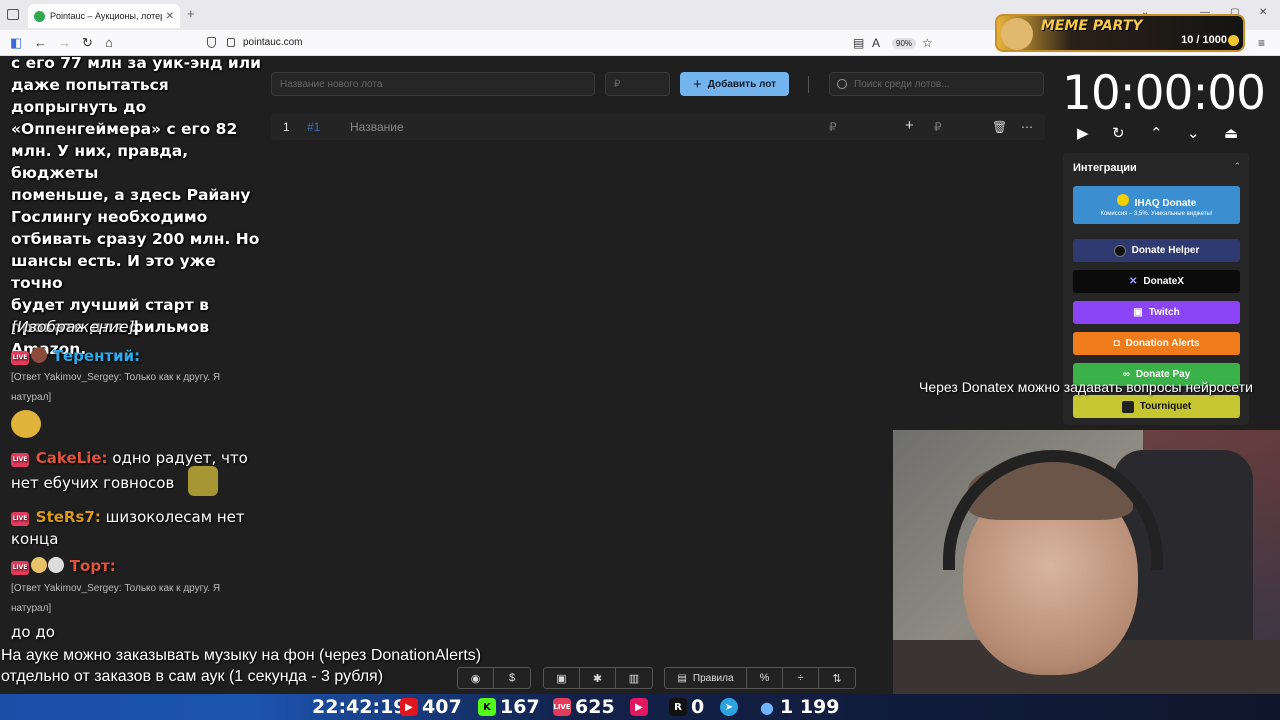  Describe the element at coordinates (858, 43) in the screenshot. I see `reader-view-icon: ▤` at that location.